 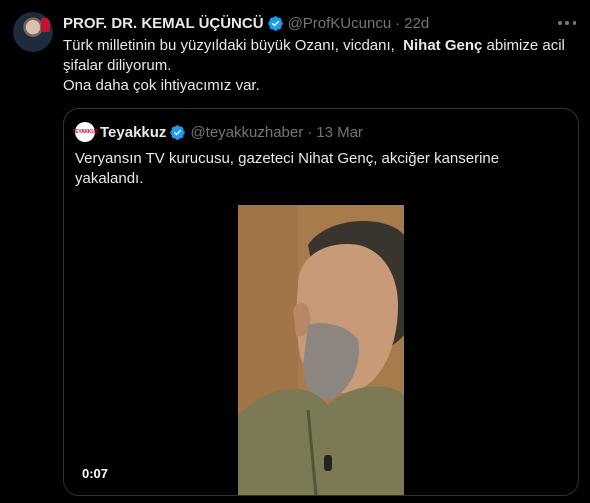 I want to click on tweet-line2: şifalar diliyorum., so click(x=117, y=65).